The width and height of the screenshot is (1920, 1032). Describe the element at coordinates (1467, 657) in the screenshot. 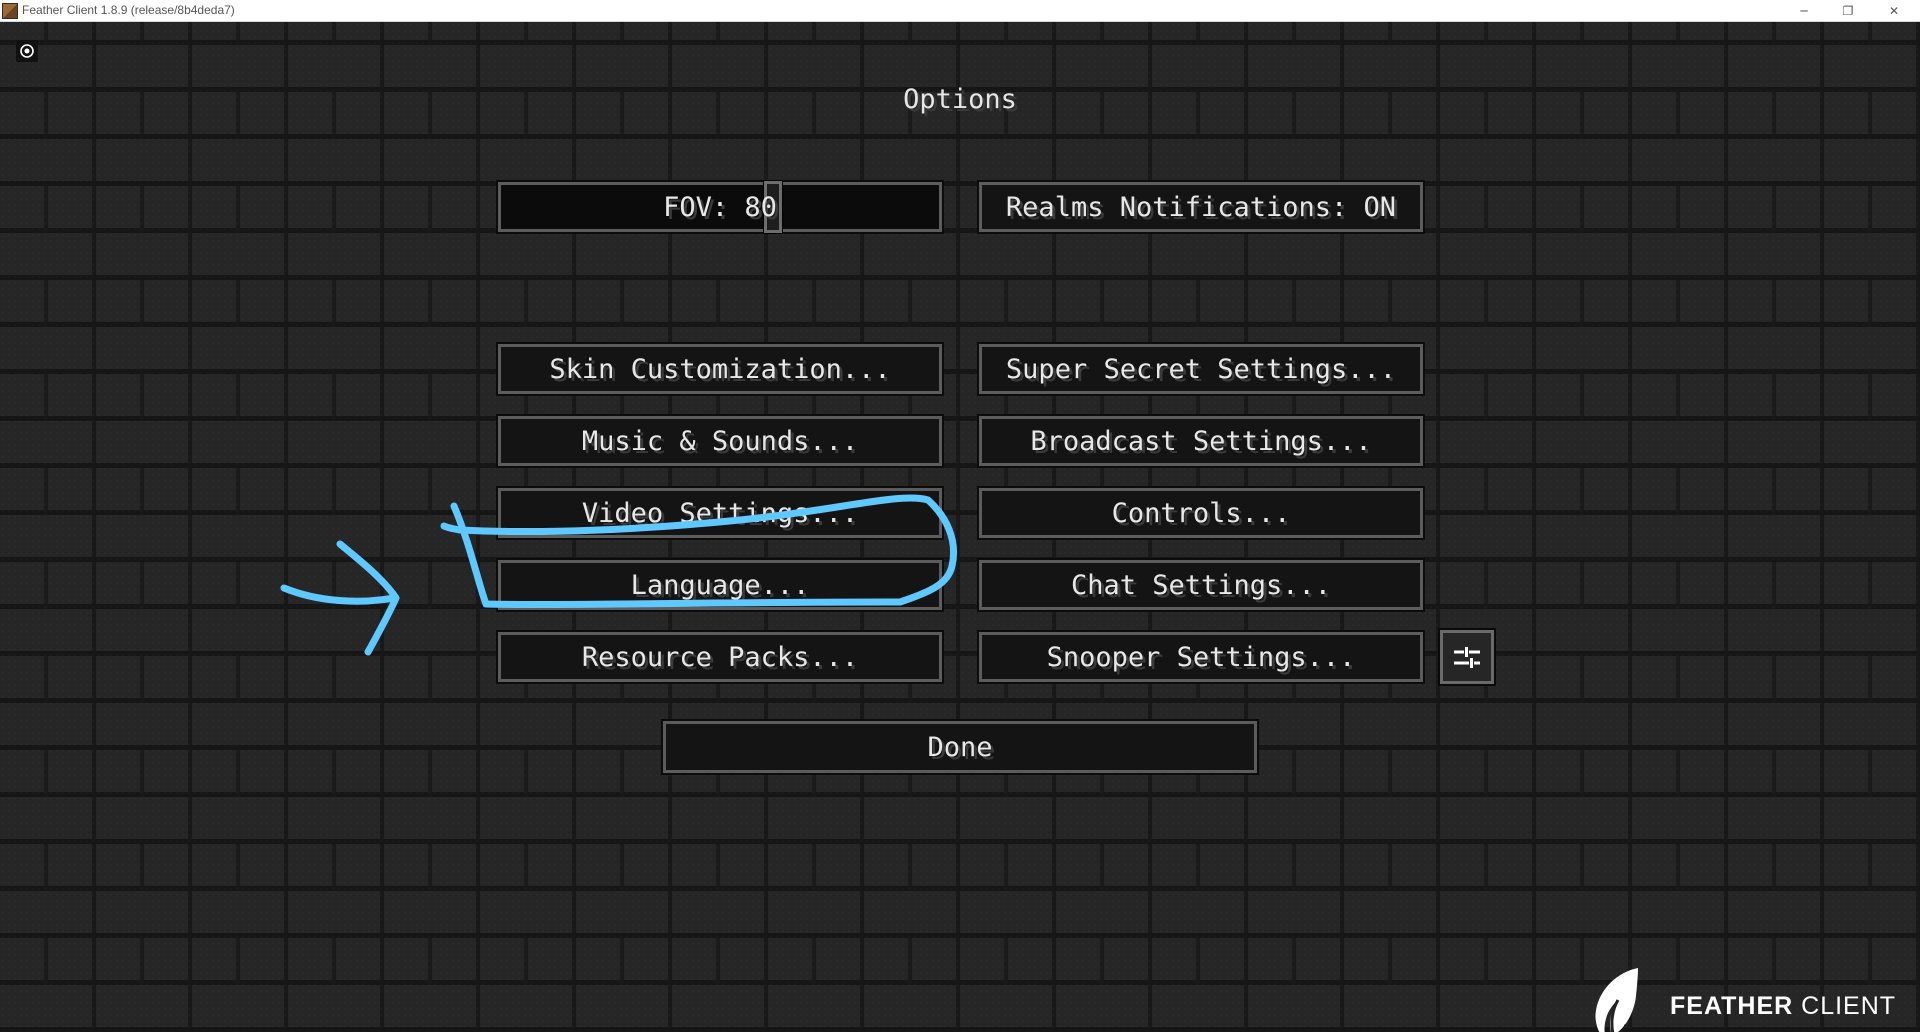

I see `sliders-icon` at that location.